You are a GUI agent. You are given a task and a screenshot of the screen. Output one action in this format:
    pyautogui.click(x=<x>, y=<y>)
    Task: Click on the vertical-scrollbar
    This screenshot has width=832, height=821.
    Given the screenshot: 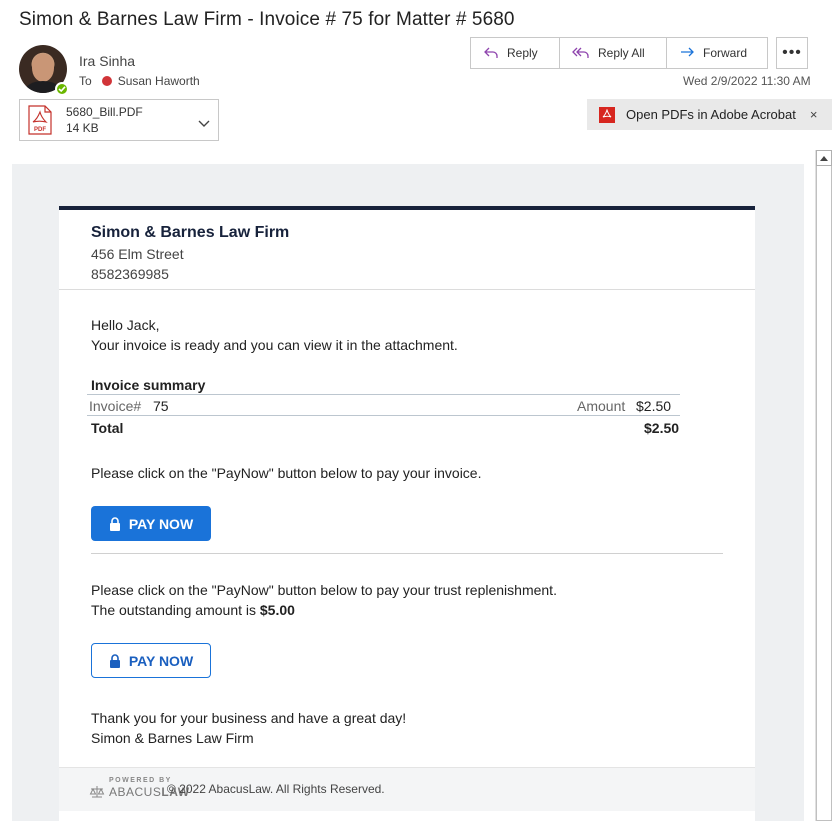 What is the action you would take?
    pyautogui.click(x=823, y=485)
    